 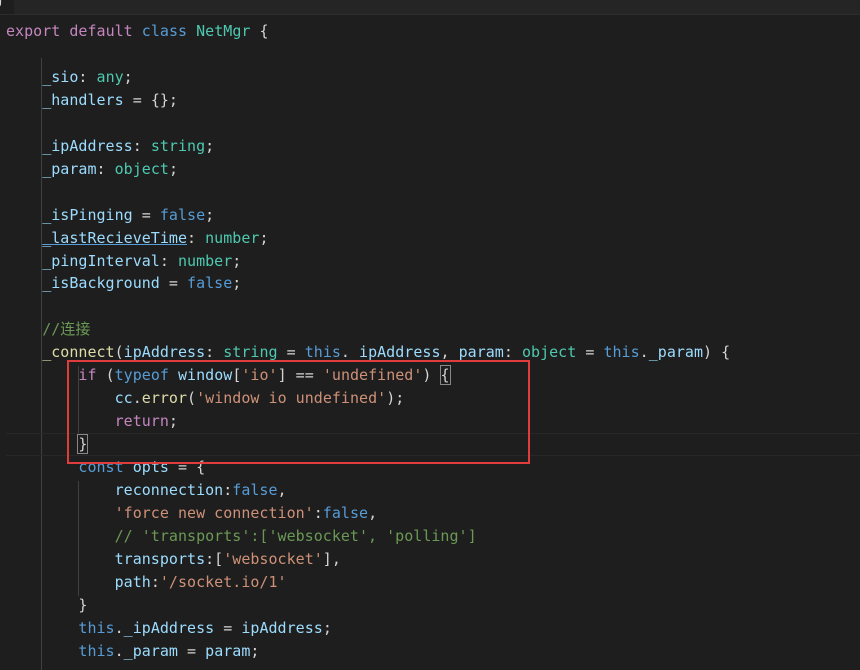 What do you see at coordinates (110, 215) in the screenshot?
I see `code-line: _isPinging = false;` at bounding box center [110, 215].